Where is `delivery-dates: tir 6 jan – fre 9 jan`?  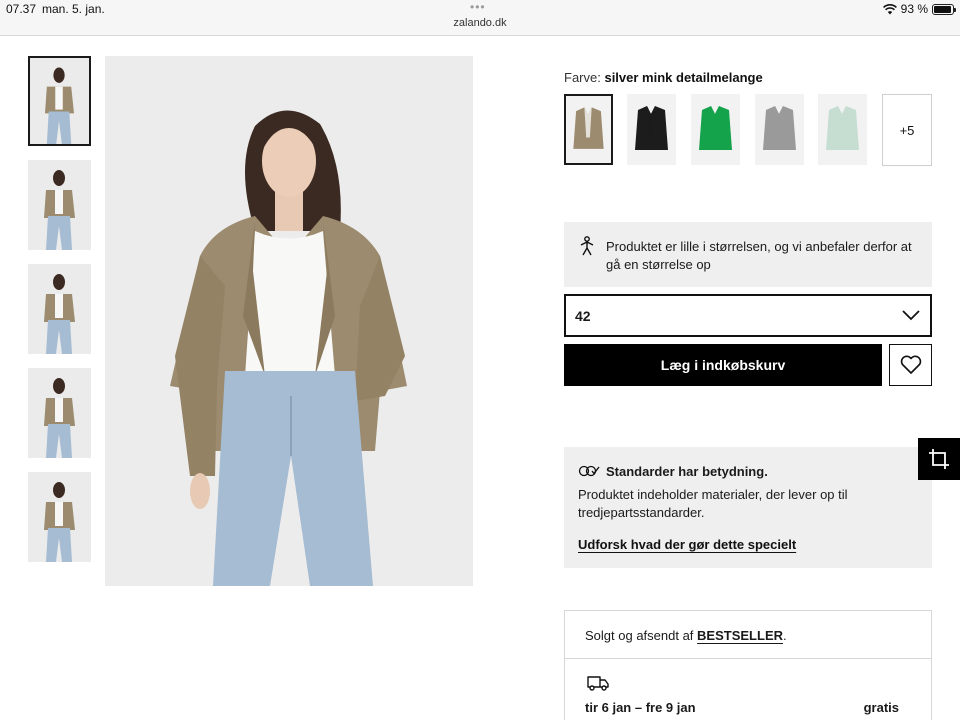
delivery-dates: tir 6 jan – fre 9 jan is located at coordinates (640, 707).